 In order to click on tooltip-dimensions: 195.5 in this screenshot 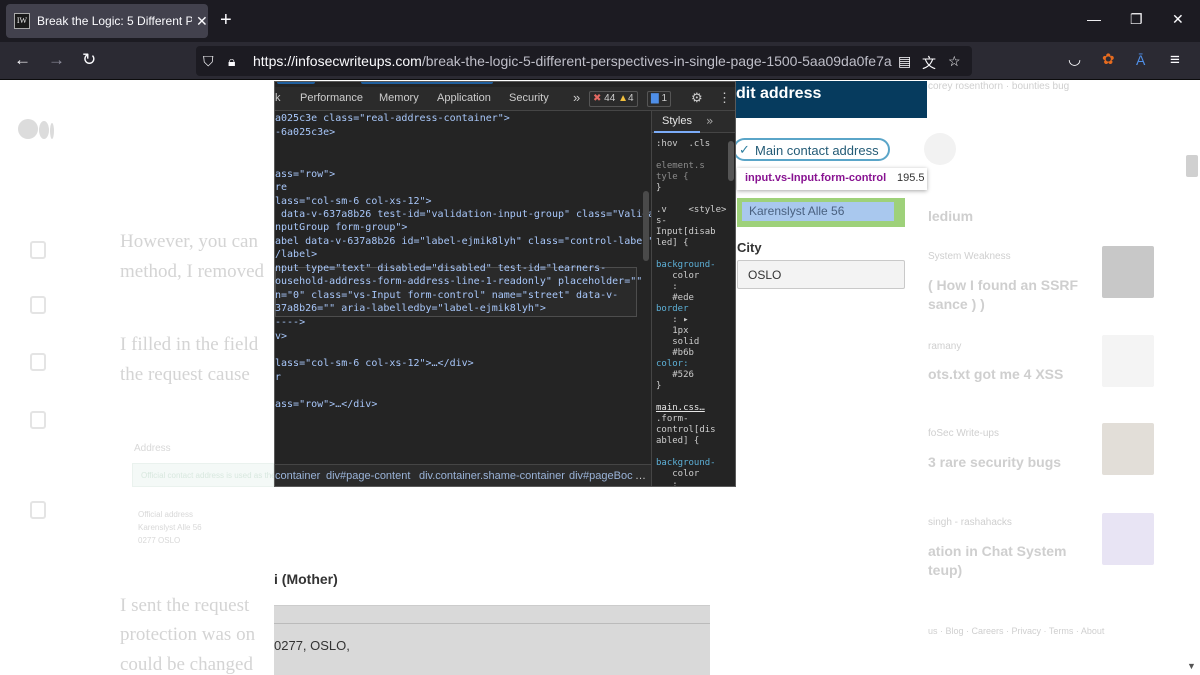, I will do `click(911, 178)`.